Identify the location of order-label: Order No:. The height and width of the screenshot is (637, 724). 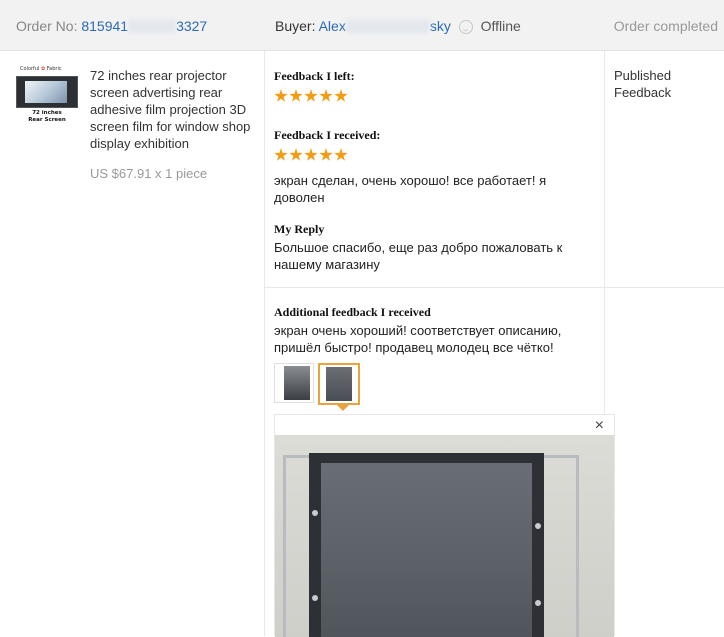
(47, 26).